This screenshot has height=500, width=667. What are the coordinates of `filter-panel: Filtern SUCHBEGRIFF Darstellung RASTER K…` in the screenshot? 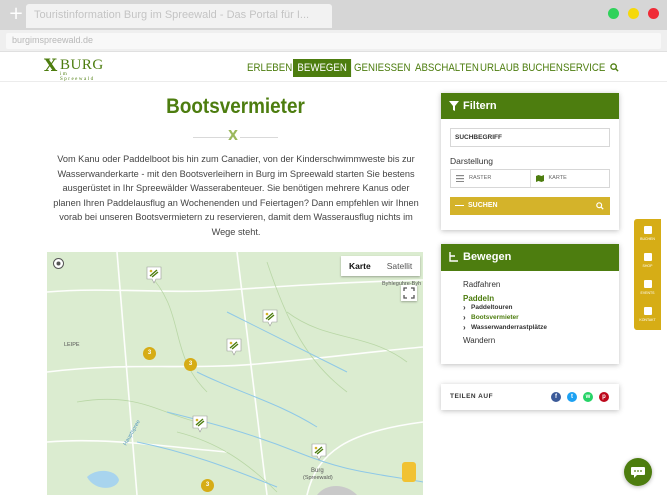 It's located at (530, 161).